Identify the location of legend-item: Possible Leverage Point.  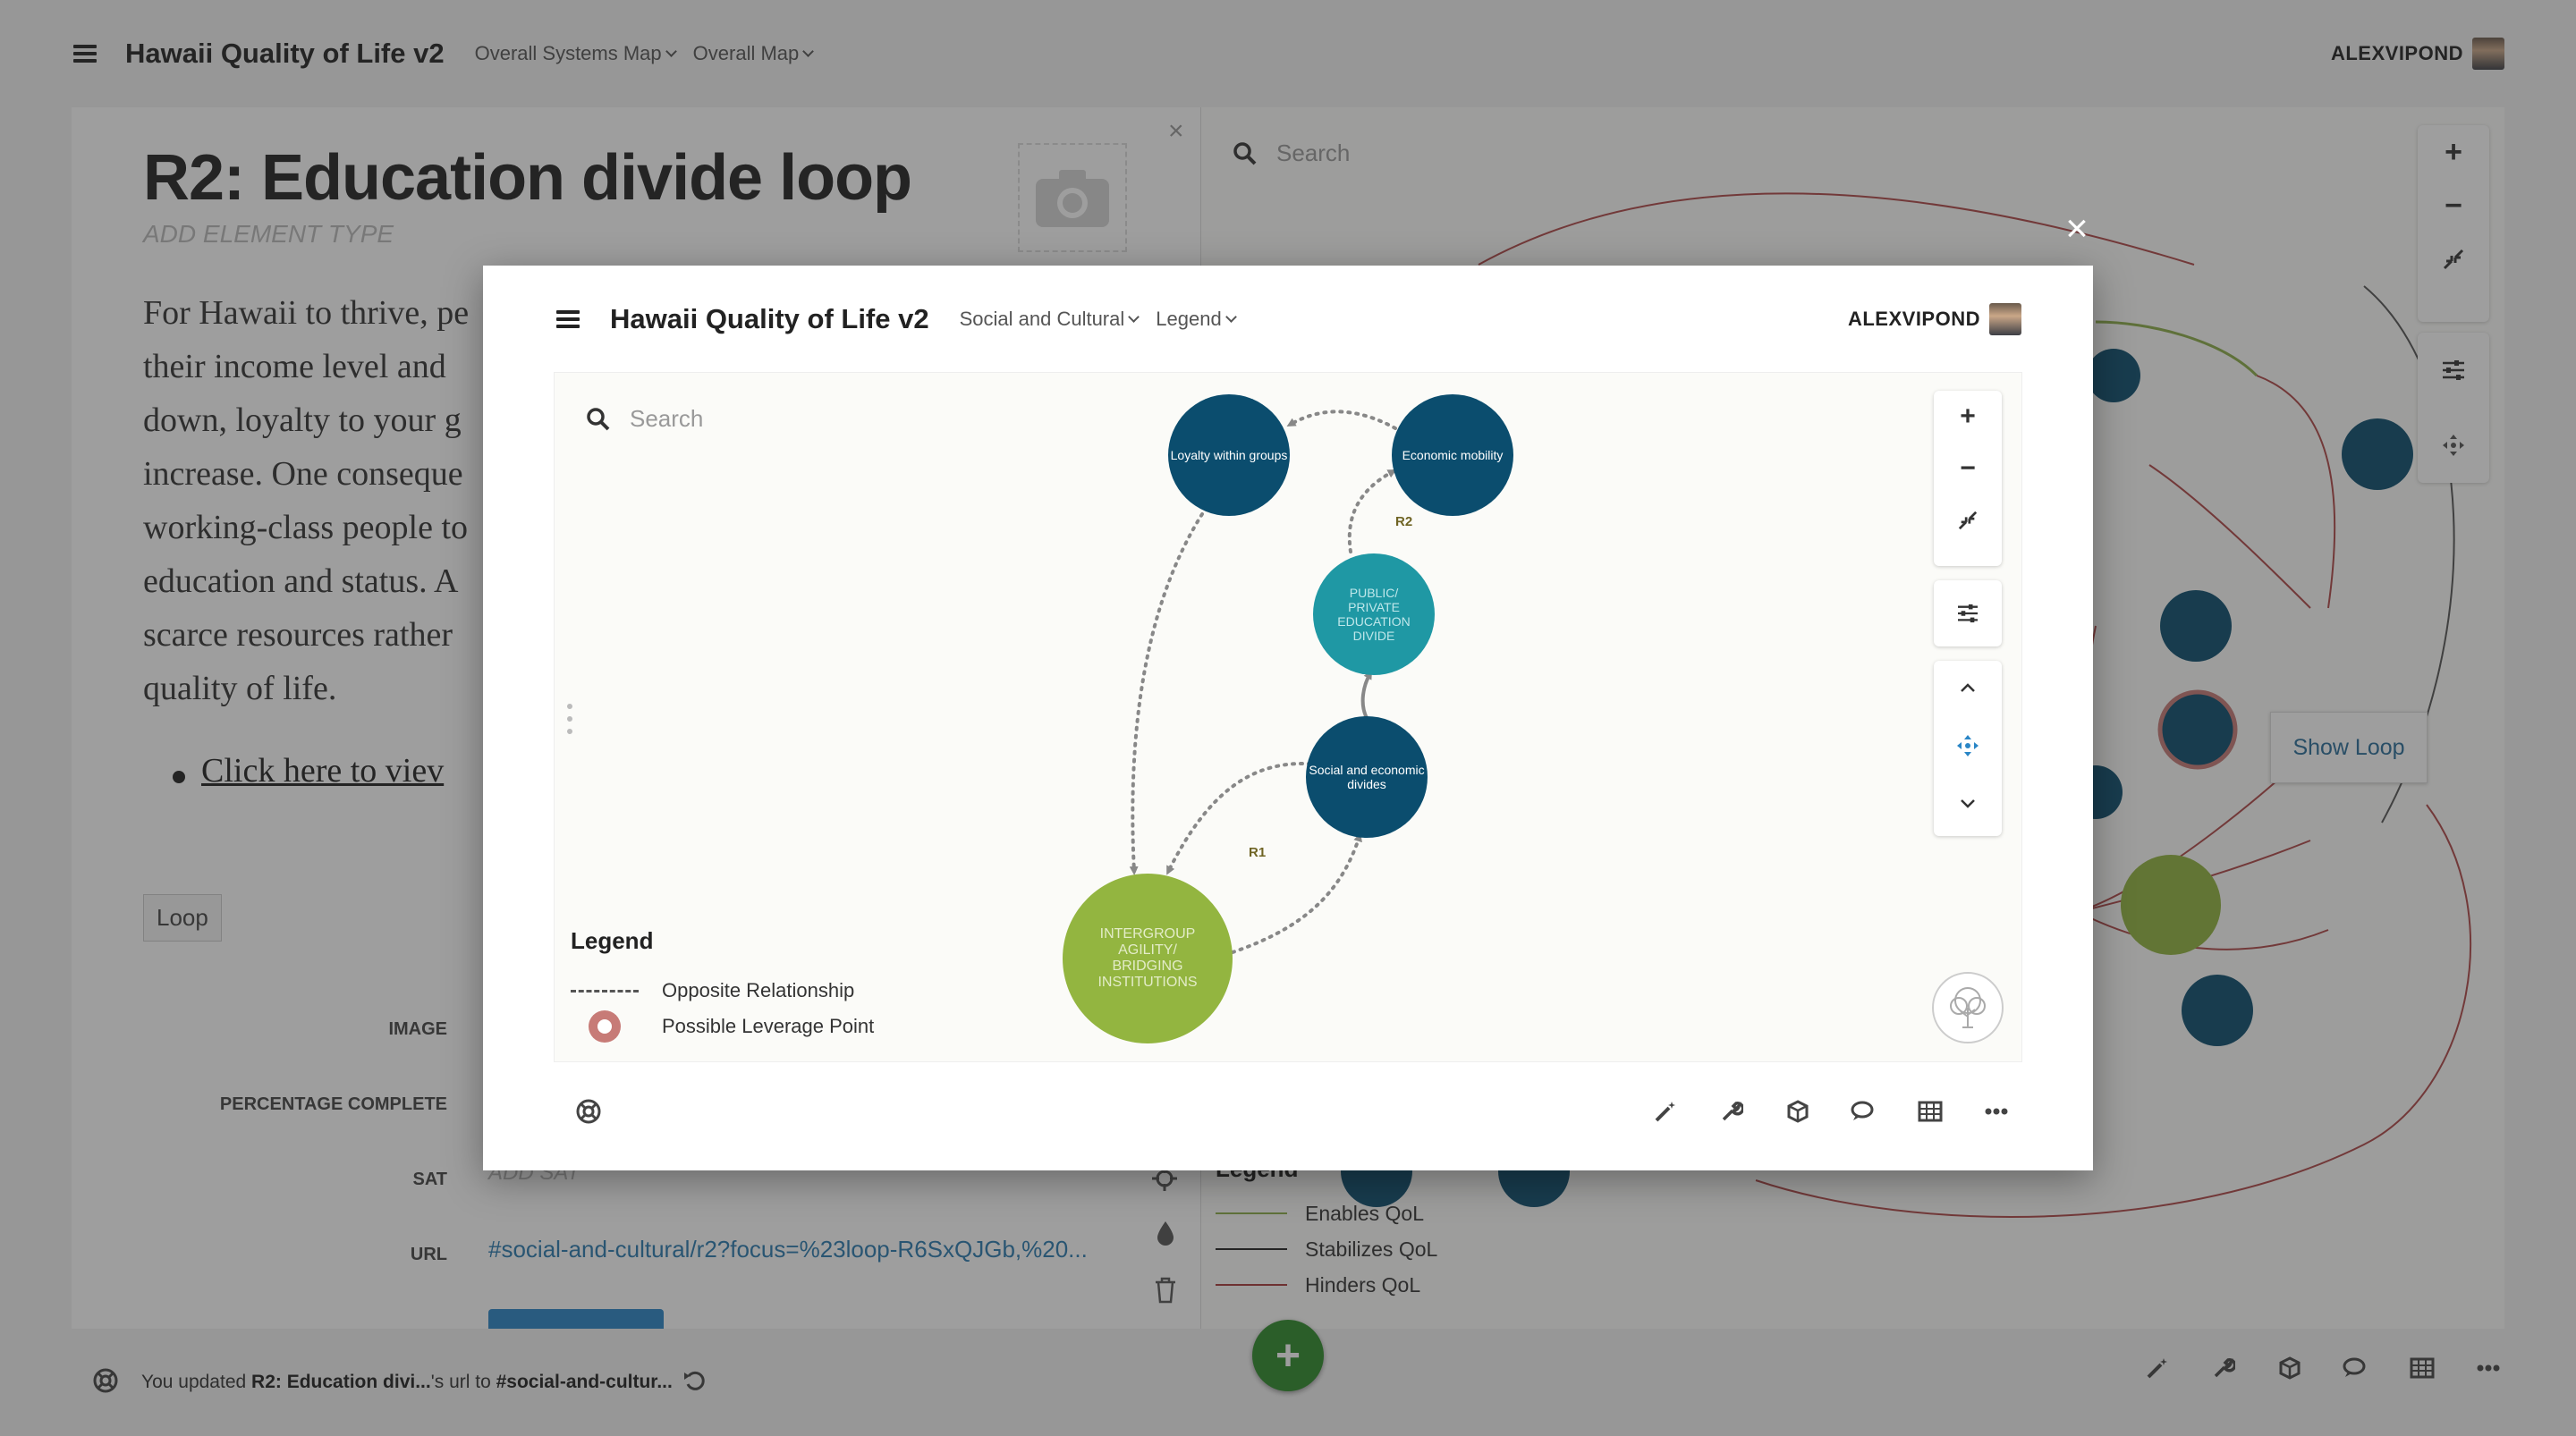
(722, 1026).